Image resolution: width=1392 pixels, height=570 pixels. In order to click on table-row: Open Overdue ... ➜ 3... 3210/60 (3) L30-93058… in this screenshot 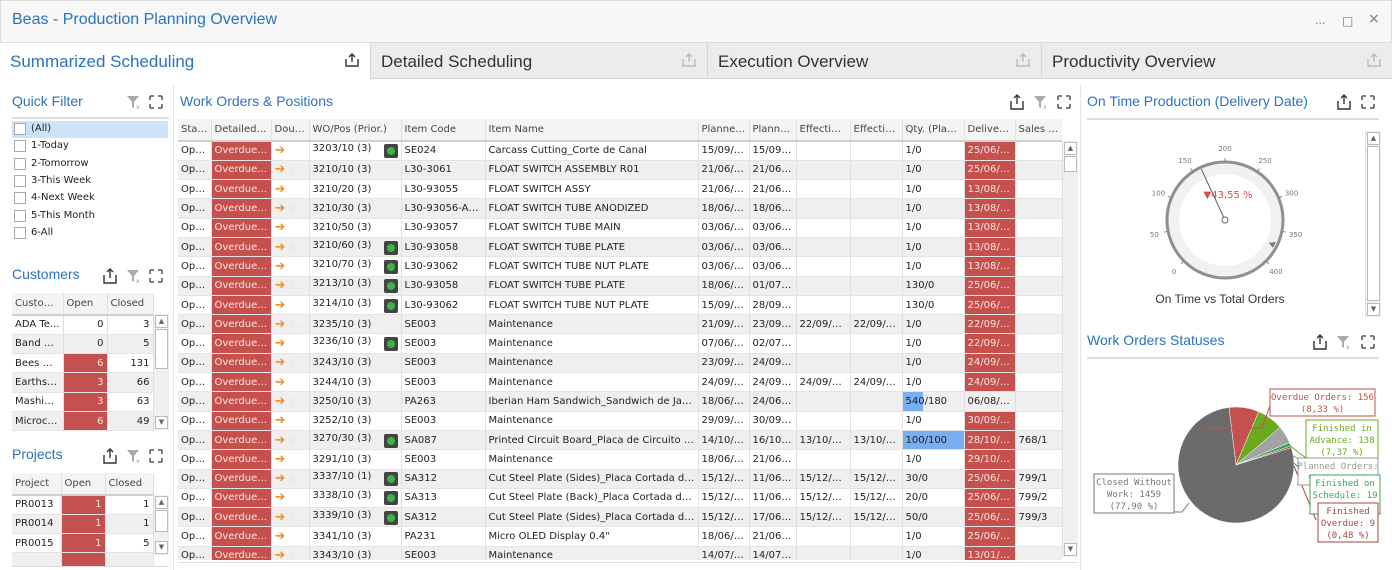, I will do `click(620, 247)`.